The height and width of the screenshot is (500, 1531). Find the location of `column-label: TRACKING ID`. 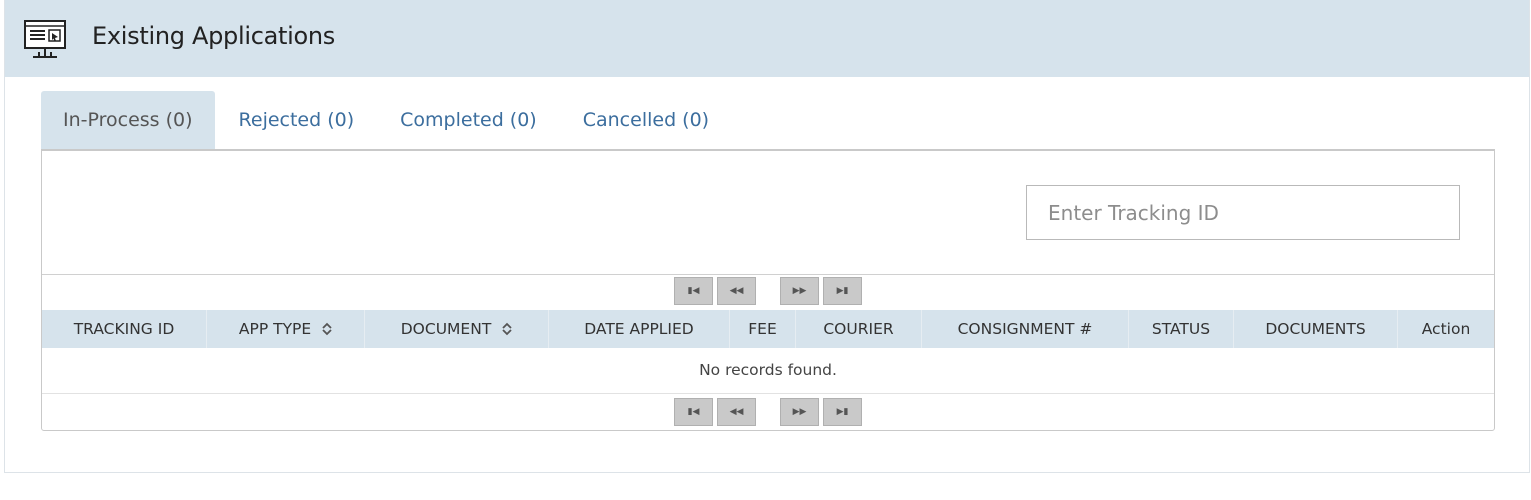

column-label: TRACKING ID is located at coordinates (124, 329).